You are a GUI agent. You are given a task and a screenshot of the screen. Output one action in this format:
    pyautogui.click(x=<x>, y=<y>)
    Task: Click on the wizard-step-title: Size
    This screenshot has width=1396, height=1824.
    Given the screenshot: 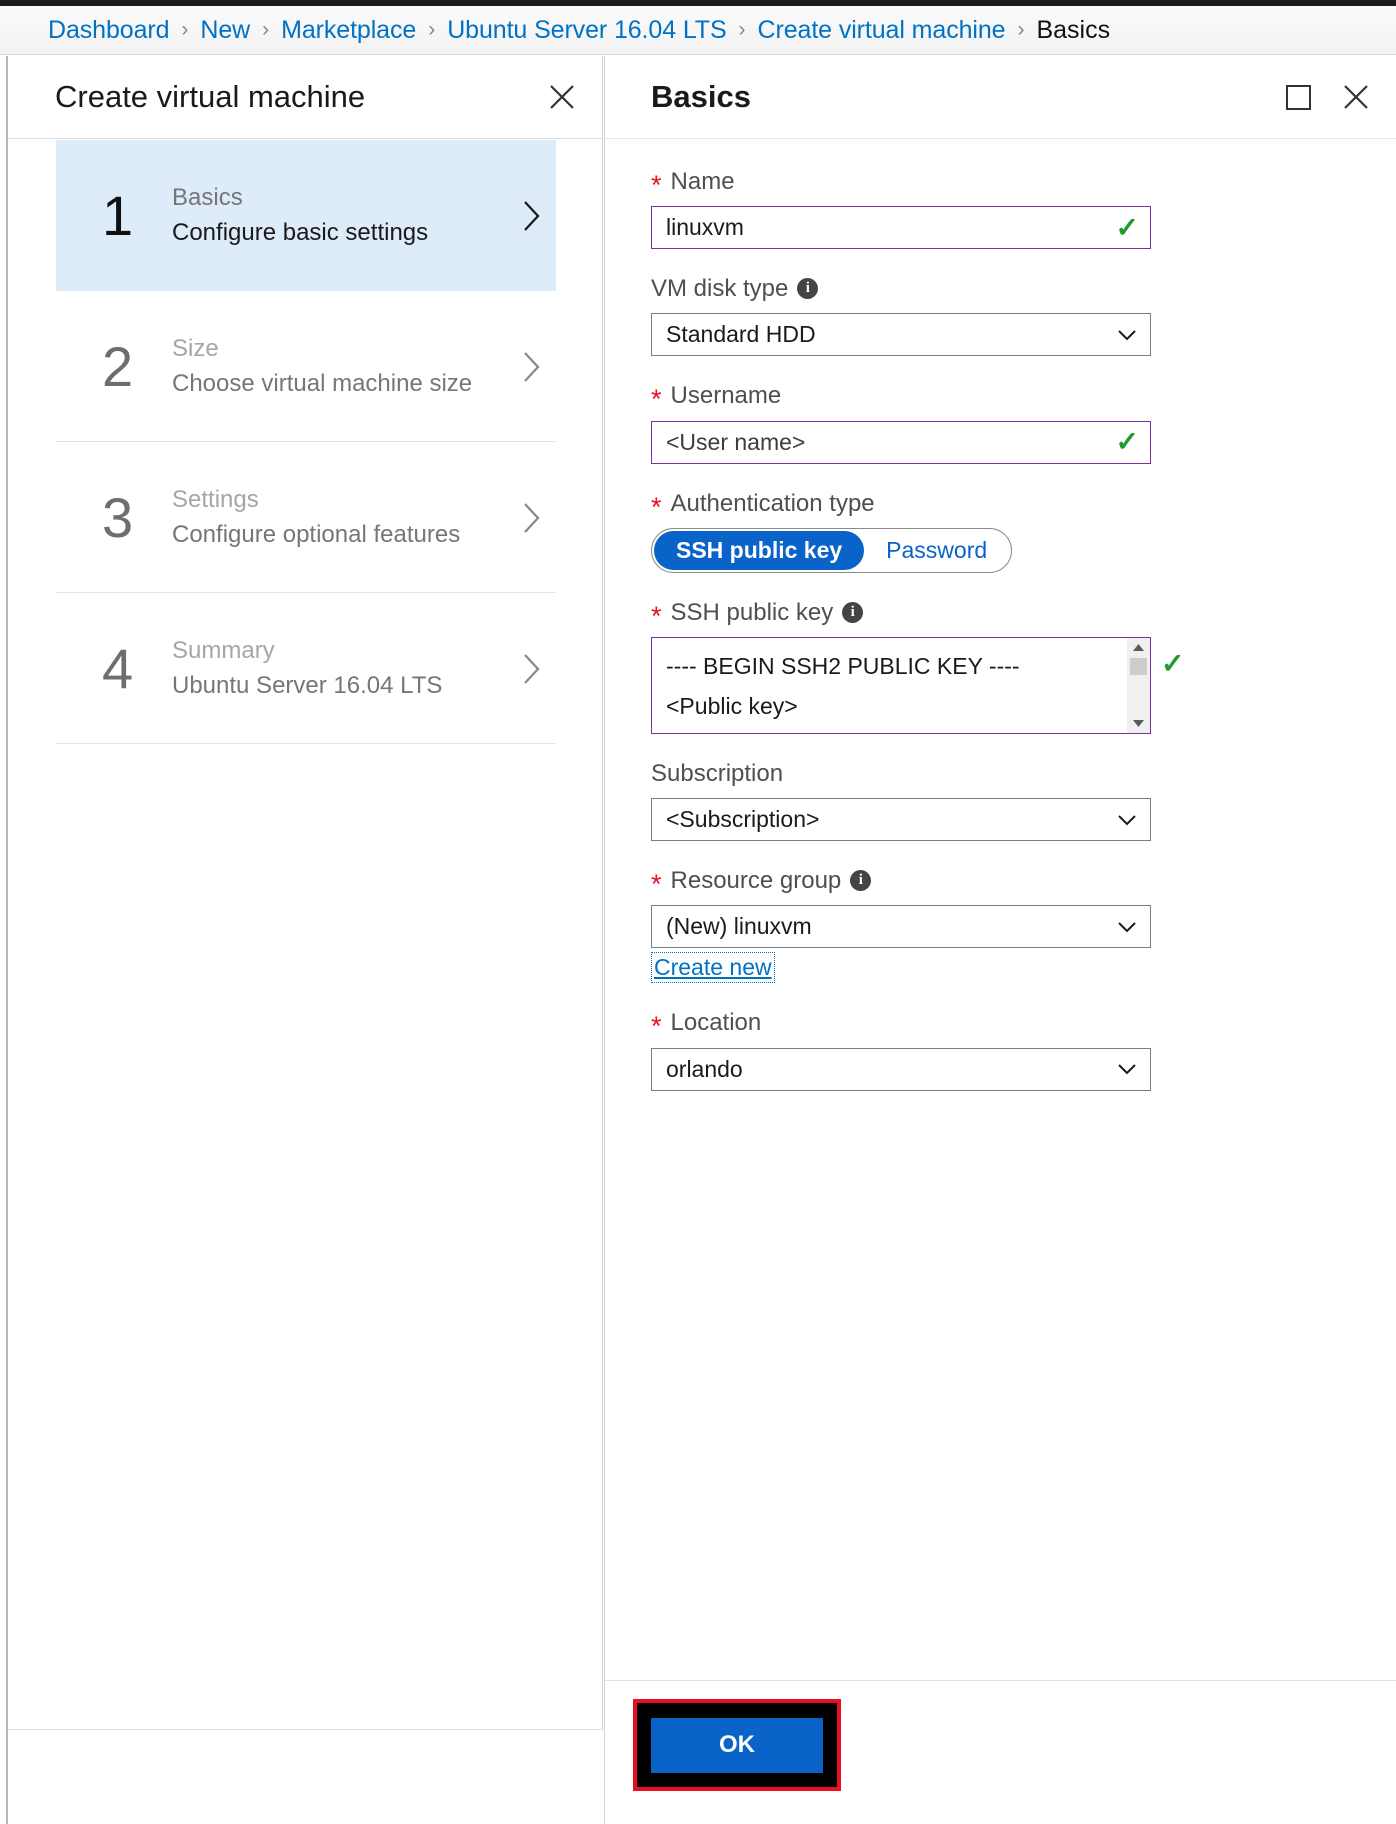 What is the action you would take?
    pyautogui.click(x=195, y=349)
    